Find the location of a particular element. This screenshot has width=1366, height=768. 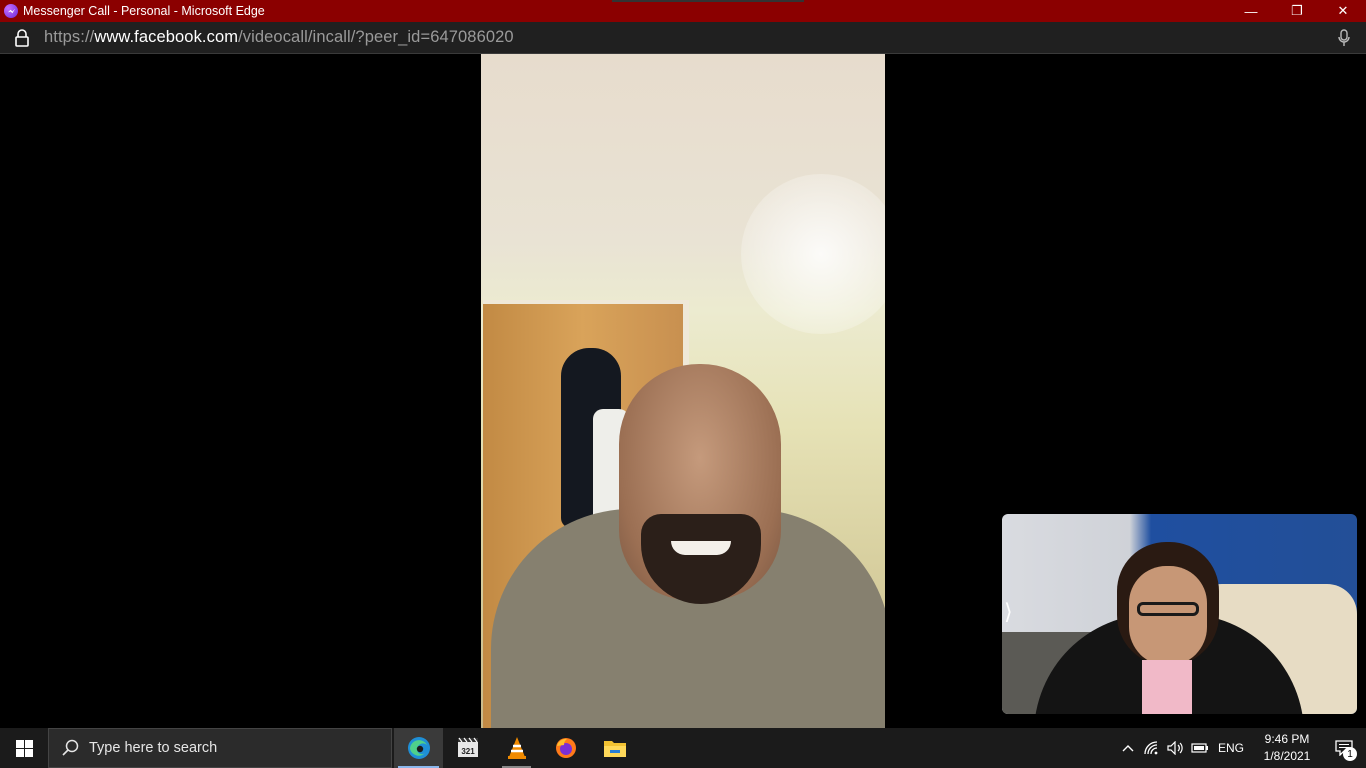

vlc-icon is located at coordinates (516, 748).